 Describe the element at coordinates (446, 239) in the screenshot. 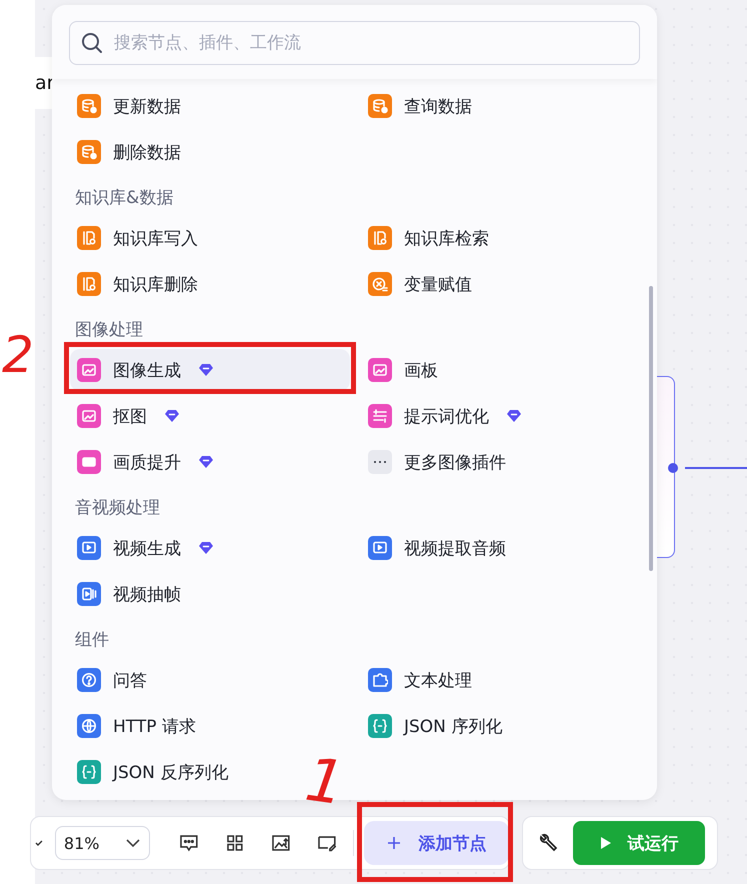

I see `item-label: 知识库检索` at that location.